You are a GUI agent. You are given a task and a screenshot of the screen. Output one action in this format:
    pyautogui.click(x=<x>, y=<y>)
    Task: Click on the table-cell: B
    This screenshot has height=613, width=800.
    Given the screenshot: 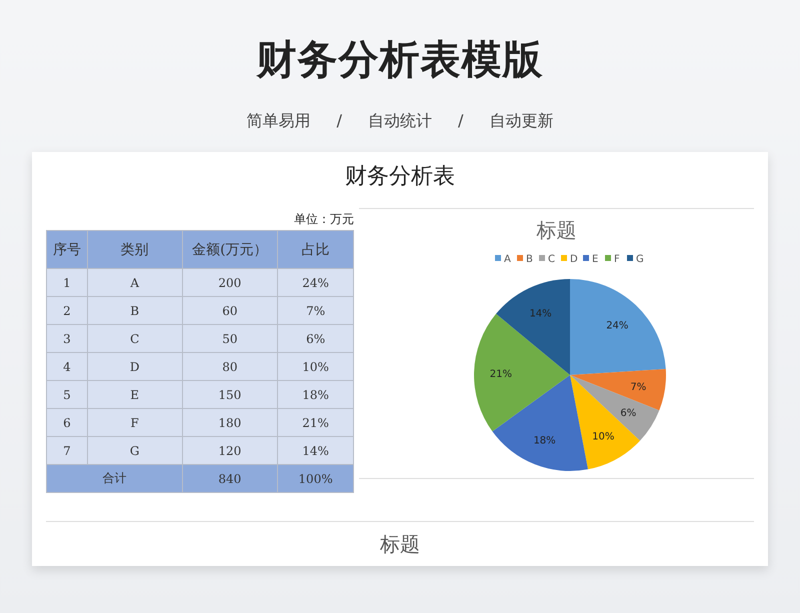 What is the action you would take?
    pyautogui.click(x=134, y=310)
    